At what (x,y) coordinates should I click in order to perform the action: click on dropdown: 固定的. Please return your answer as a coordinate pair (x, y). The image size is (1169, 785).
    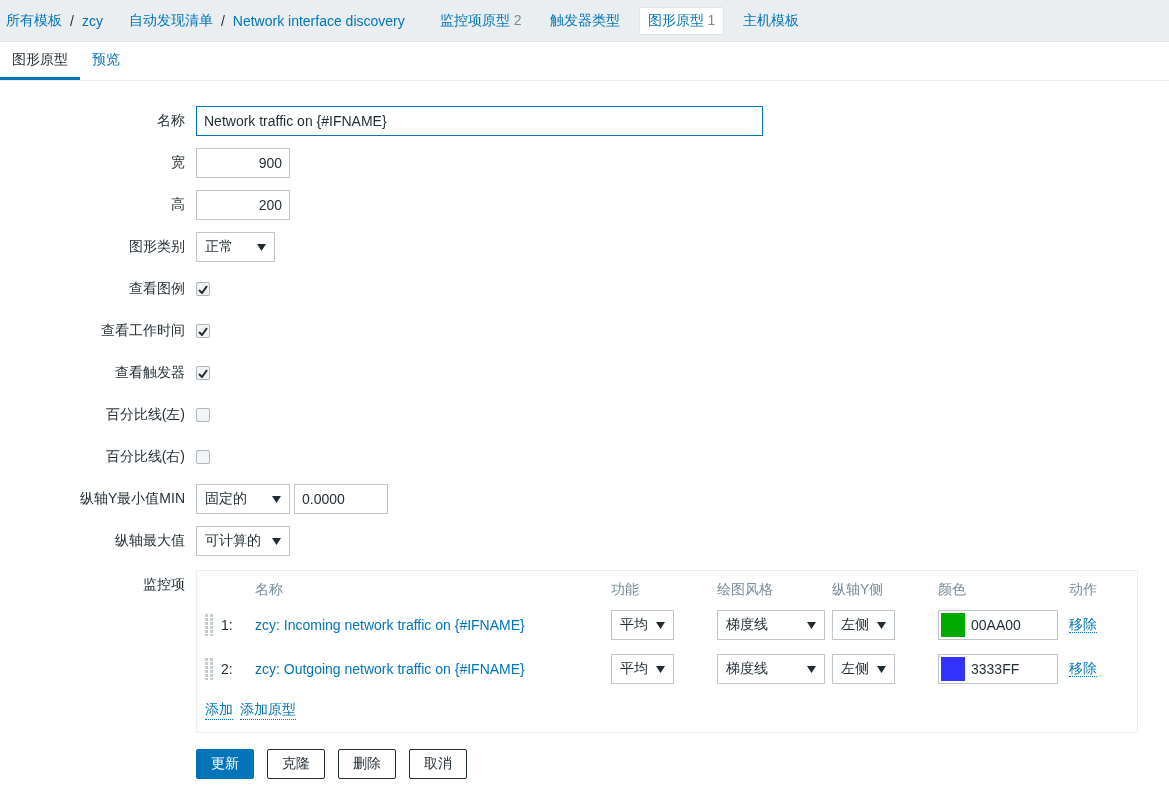
    Looking at the image, I should click on (243, 499).